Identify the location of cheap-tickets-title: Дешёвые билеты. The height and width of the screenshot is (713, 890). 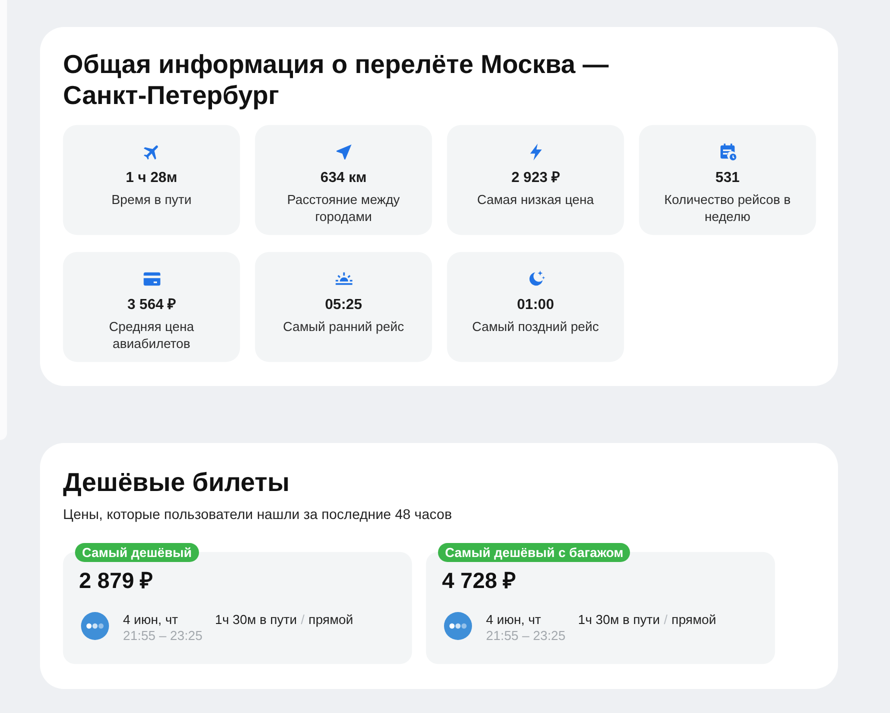
(177, 482).